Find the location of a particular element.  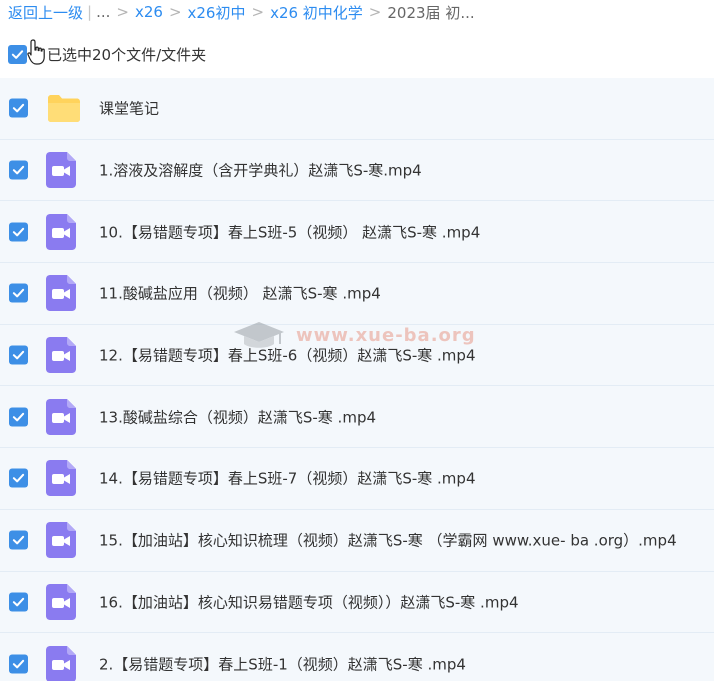

file-row: 1.溶液及溶解度（含开学典礼）赵潇飞S-寒.mp4 is located at coordinates (357, 170).